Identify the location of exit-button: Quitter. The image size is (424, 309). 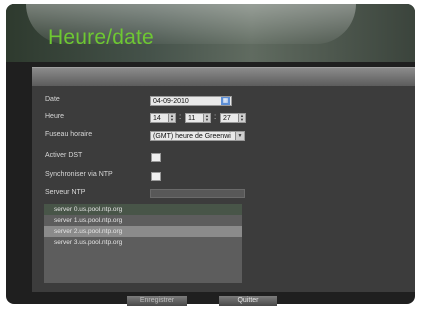
(248, 301).